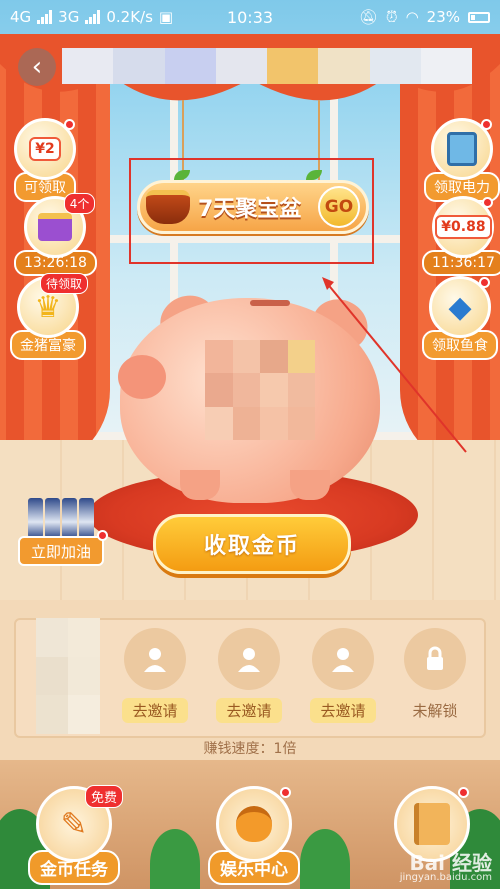 The height and width of the screenshot is (889, 500). I want to click on banner-text: 7天聚宝盆, so click(250, 209).